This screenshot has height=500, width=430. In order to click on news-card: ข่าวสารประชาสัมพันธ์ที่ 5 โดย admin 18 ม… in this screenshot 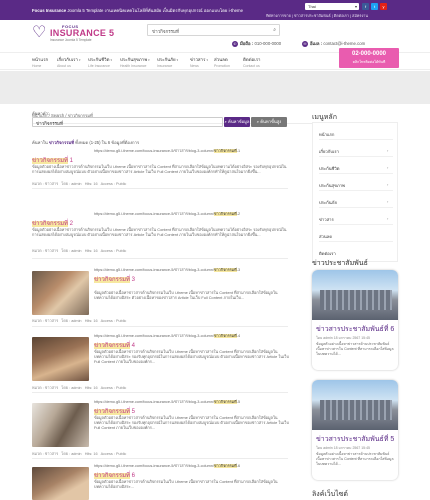, I will do `click(355, 430)`.